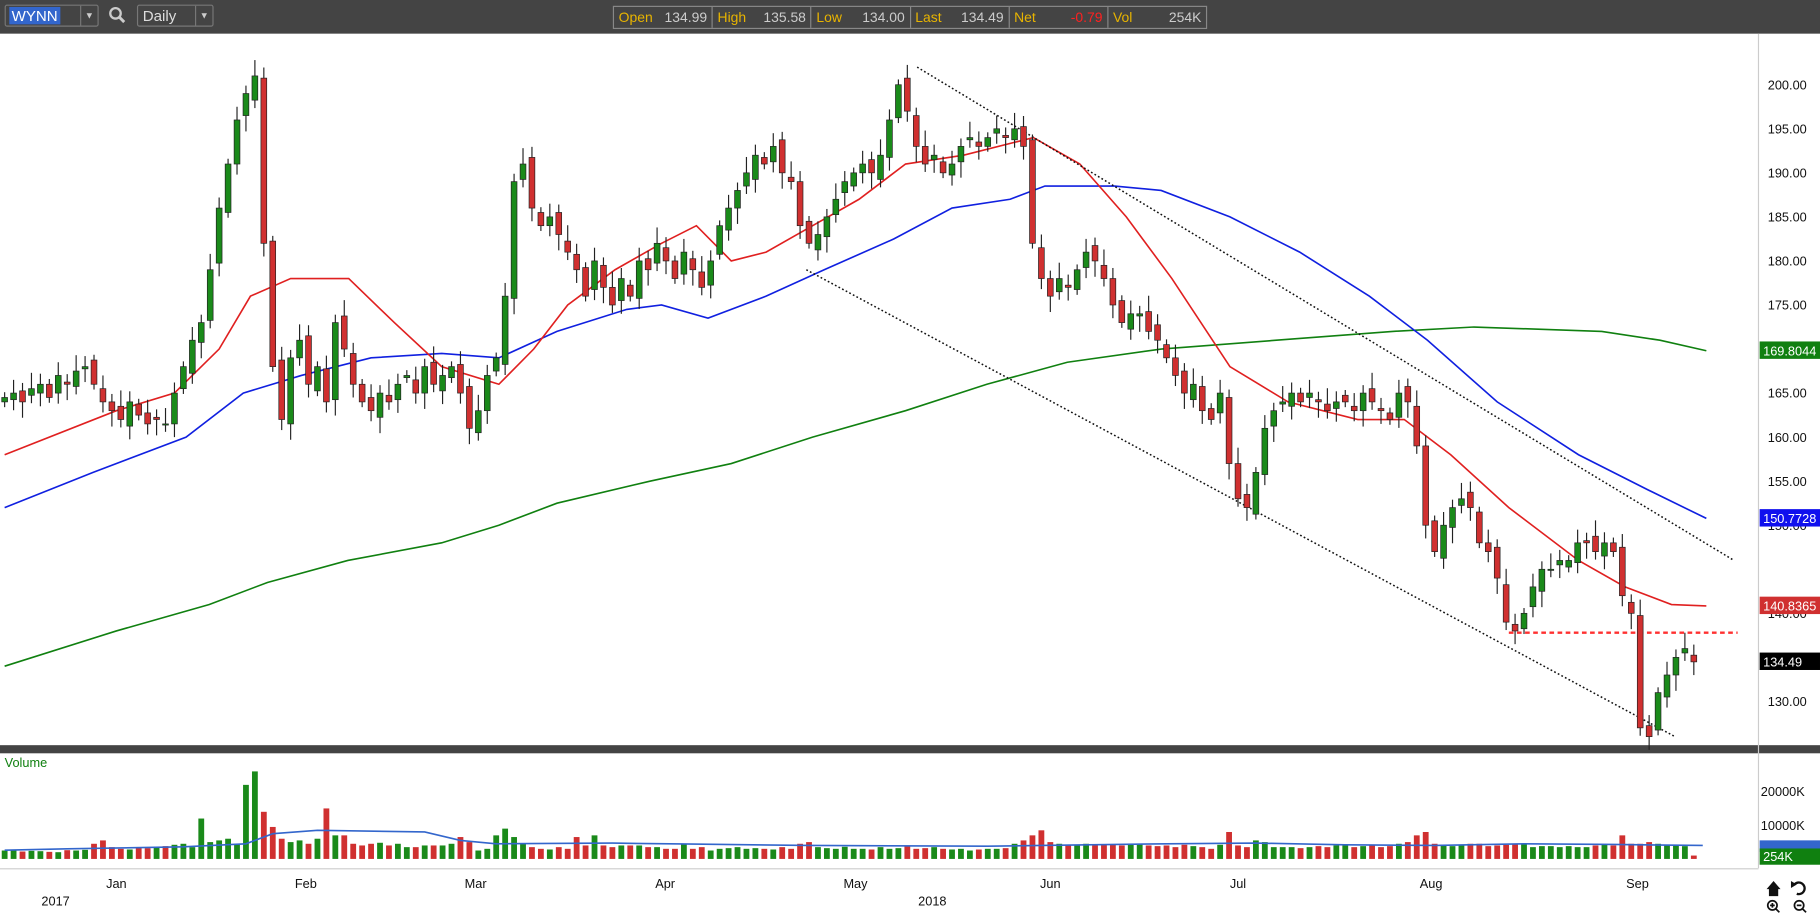 The image size is (1820, 917). Describe the element at coordinates (1783, 825) in the screenshot. I see `volume-tick-label: 10000K` at that location.